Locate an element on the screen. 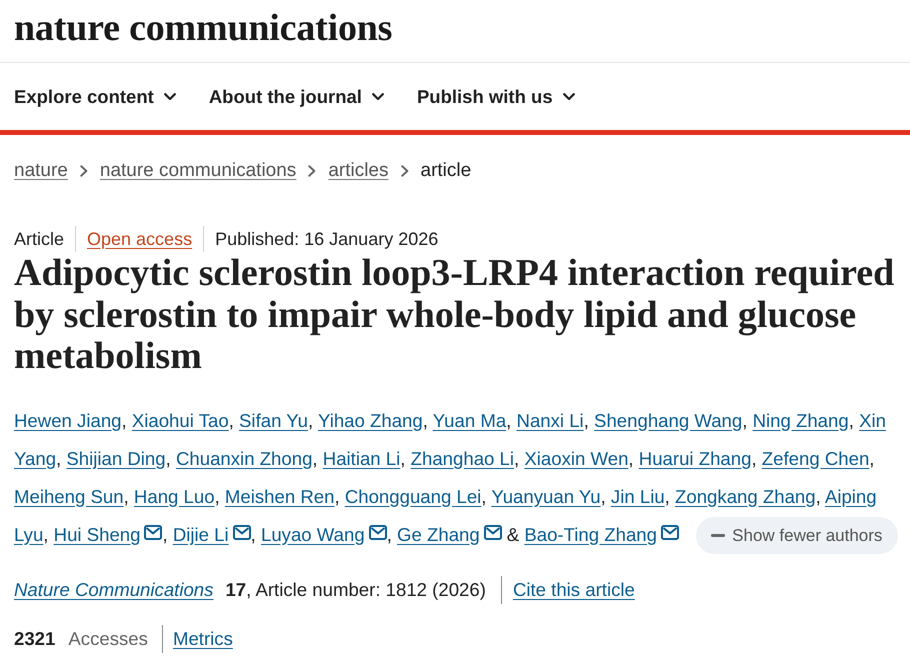 This screenshot has height=669, width=910. open-access-link: Open access is located at coordinates (139, 239).